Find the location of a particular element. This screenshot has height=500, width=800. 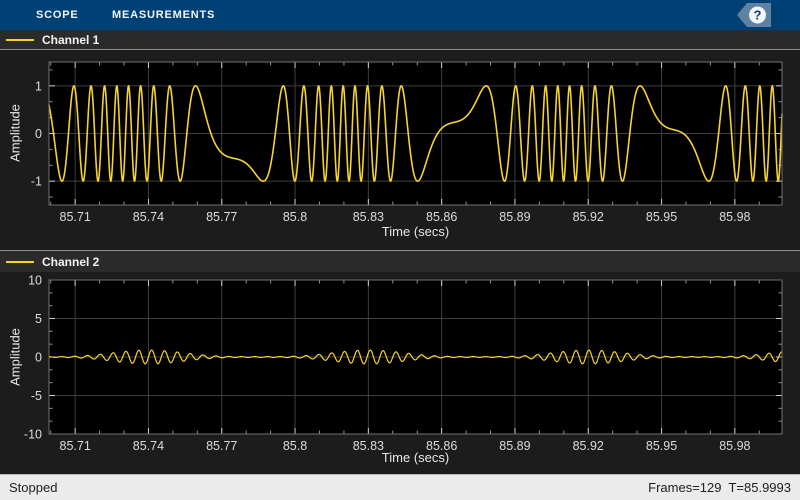

y-tick-label: 5 is located at coordinates (38, 319).